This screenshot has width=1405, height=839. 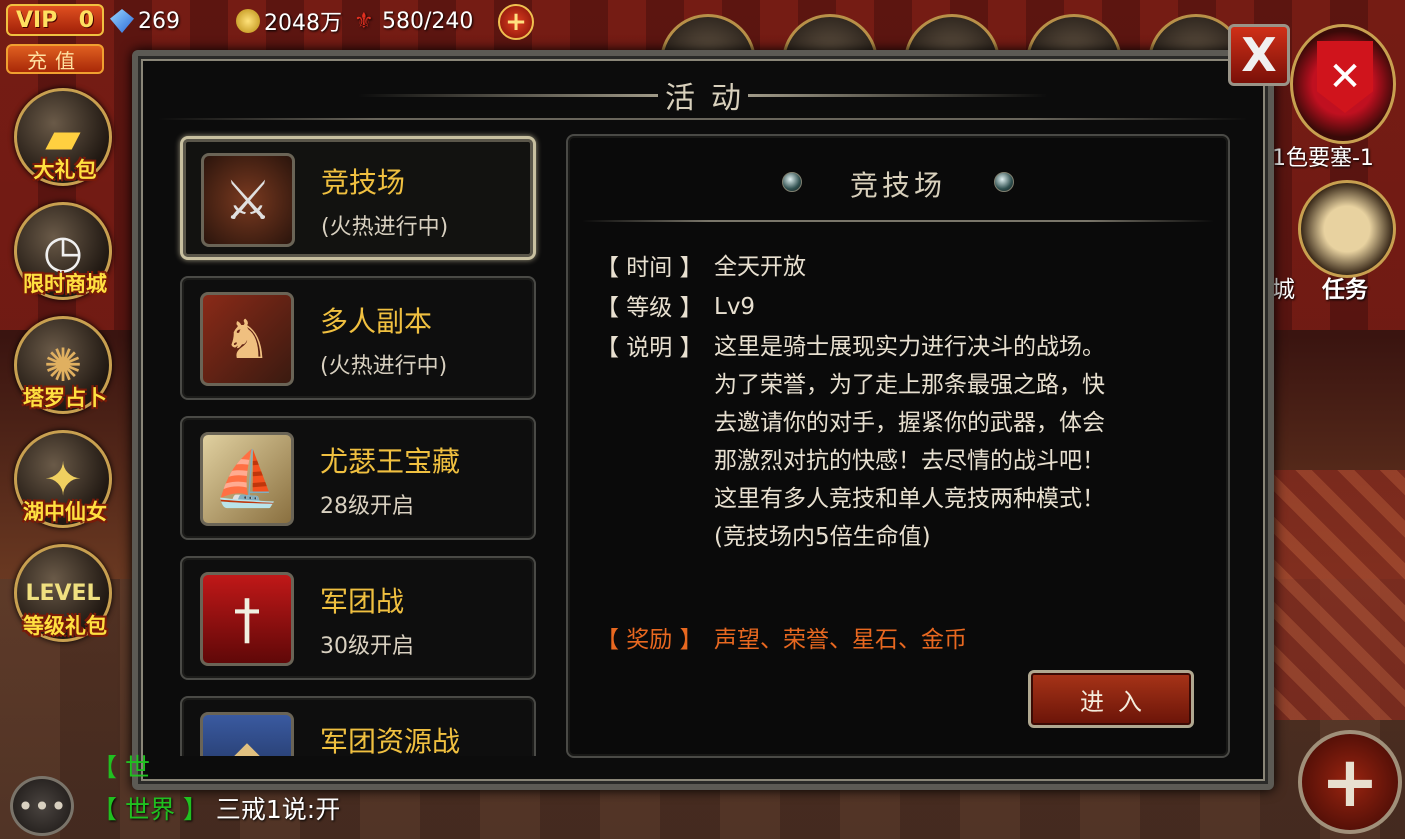 I want to click on ship-map-icon: ⛵, so click(x=247, y=479).